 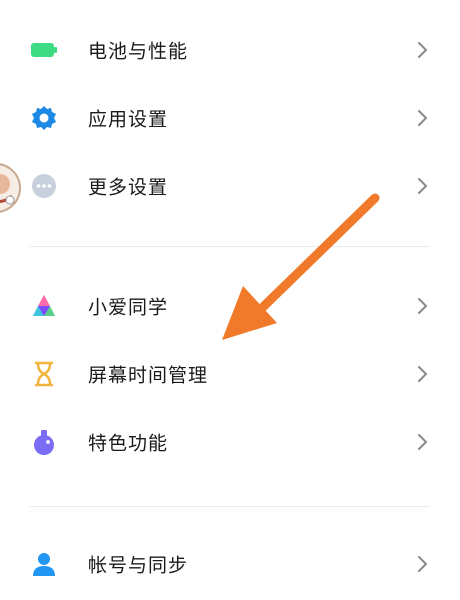 I want to click on settings-item-label: 小爱同学, so click(x=128, y=307).